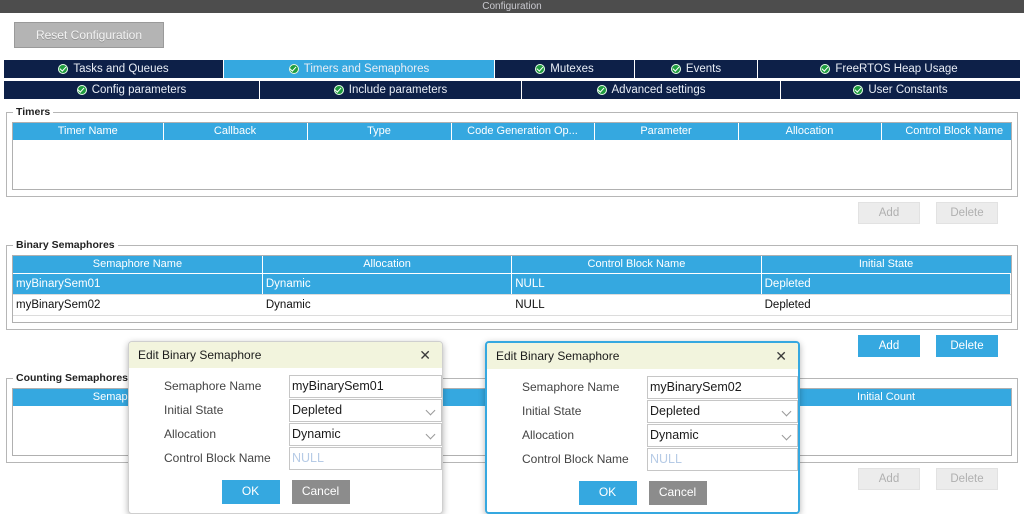 This screenshot has width=1024, height=514. I want to click on binary-semaphores-delete-label: Delete, so click(967, 346).